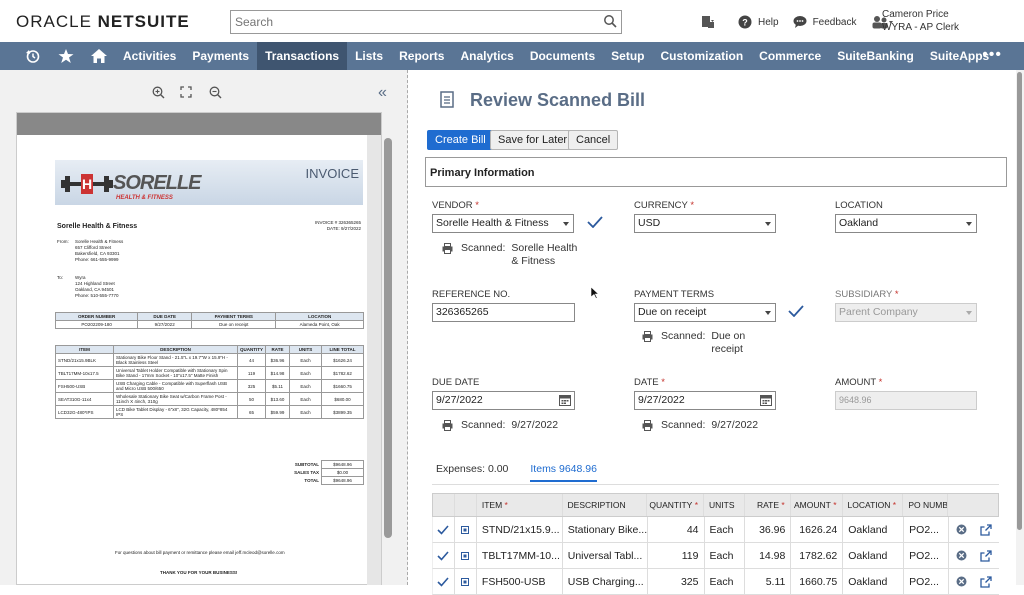 Image resolution: width=1024 pixels, height=595 pixels. What do you see at coordinates (605, 505) in the screenshot?
I see `header-description: DESCRIPTION` at bounding box center [605, 505].